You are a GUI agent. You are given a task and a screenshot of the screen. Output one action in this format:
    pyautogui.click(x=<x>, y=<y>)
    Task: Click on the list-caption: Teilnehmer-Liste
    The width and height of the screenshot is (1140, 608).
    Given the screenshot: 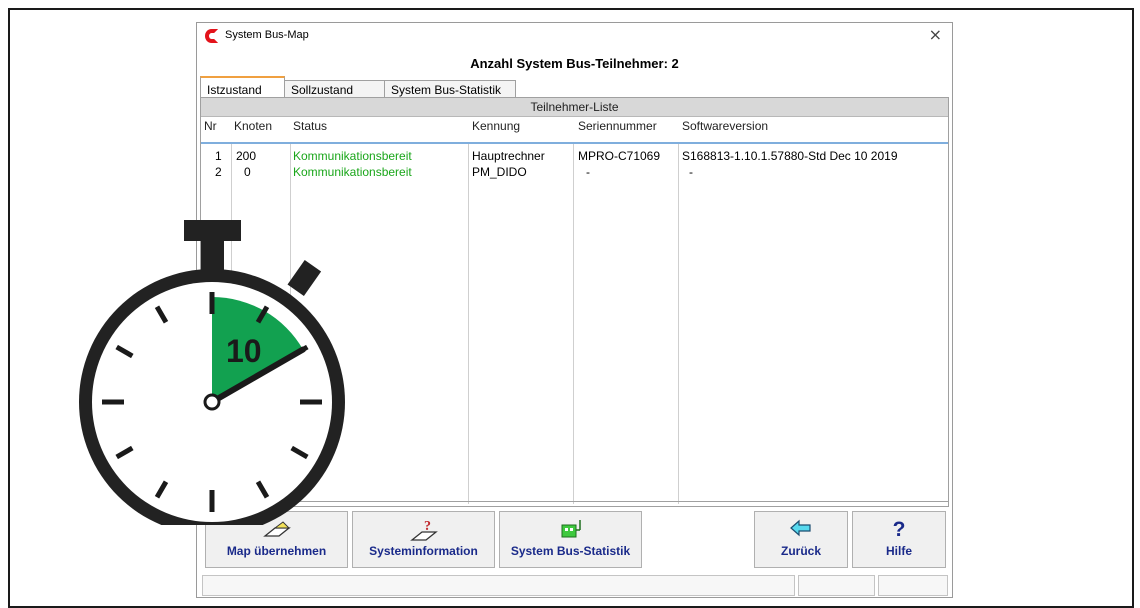 What is the action you would take?
    pyautogui.click(x=574, y=107)
    